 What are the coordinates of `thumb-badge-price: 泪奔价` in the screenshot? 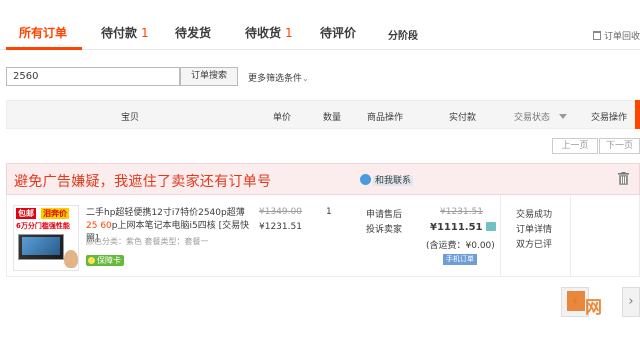 It's located at (55, 213).